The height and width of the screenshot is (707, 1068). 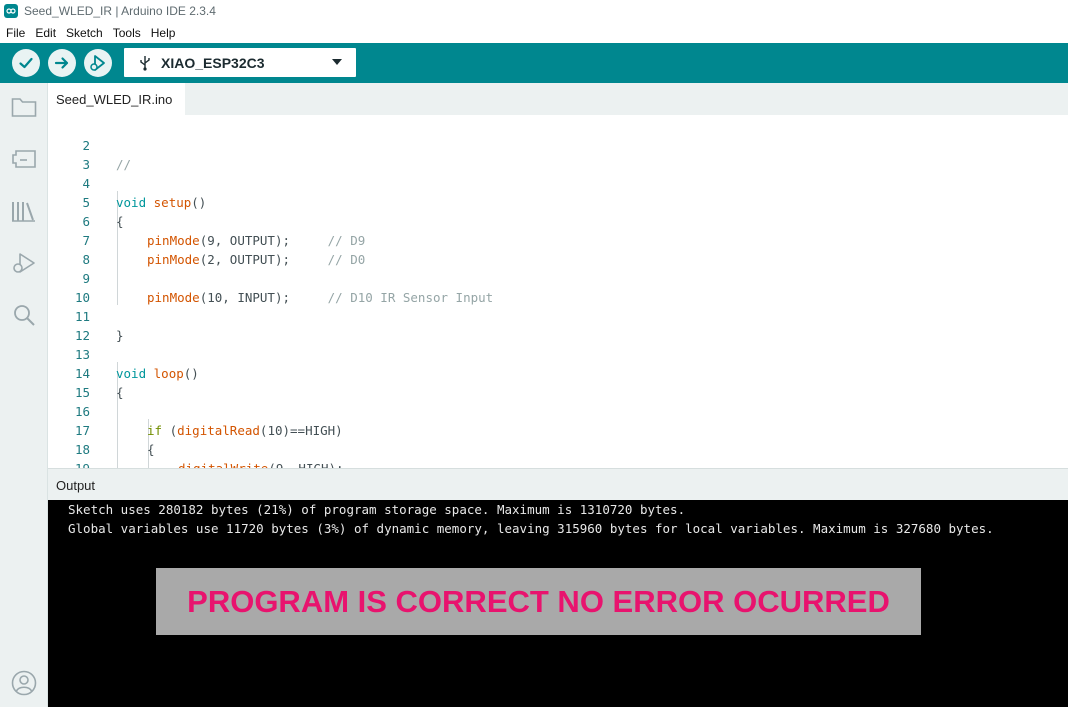 What do you see at coordinates (558, 410) in the screenshot?
I see `code-line: 16 if (digitalRead(10)==HIGH)` at bounding box center [558, 410].